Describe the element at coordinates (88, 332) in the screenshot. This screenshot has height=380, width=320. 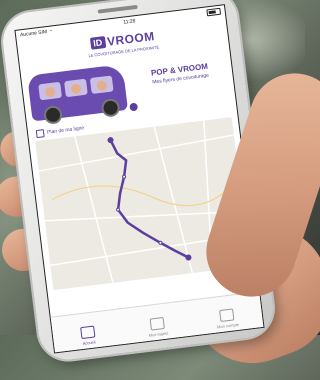
I see `home-icon` at that location.